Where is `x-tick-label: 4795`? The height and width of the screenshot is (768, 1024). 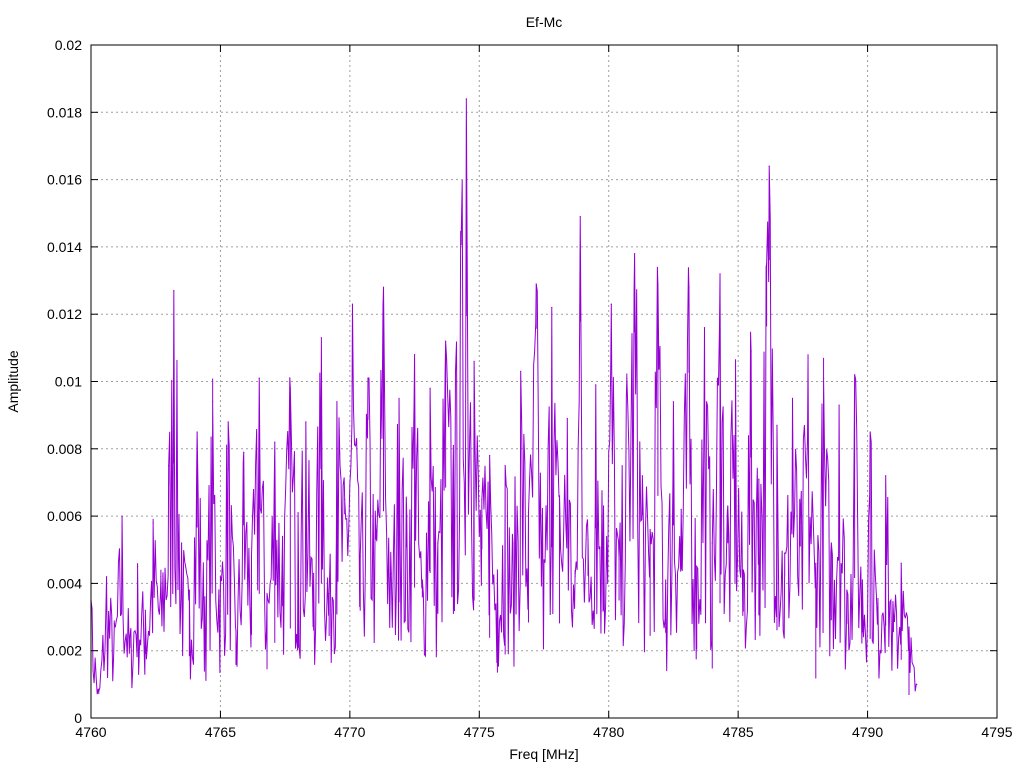
x-tick-label: 4795 is located at coordinates (996, 732).